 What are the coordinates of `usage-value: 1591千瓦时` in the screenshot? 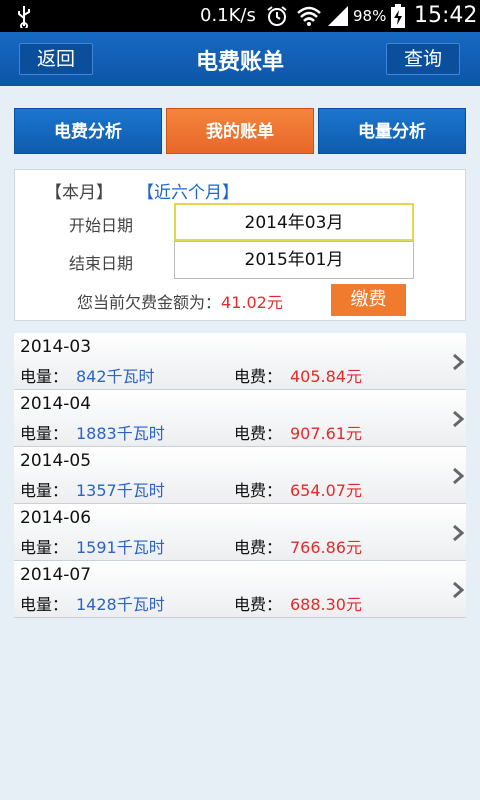 It's located at (120, 547).